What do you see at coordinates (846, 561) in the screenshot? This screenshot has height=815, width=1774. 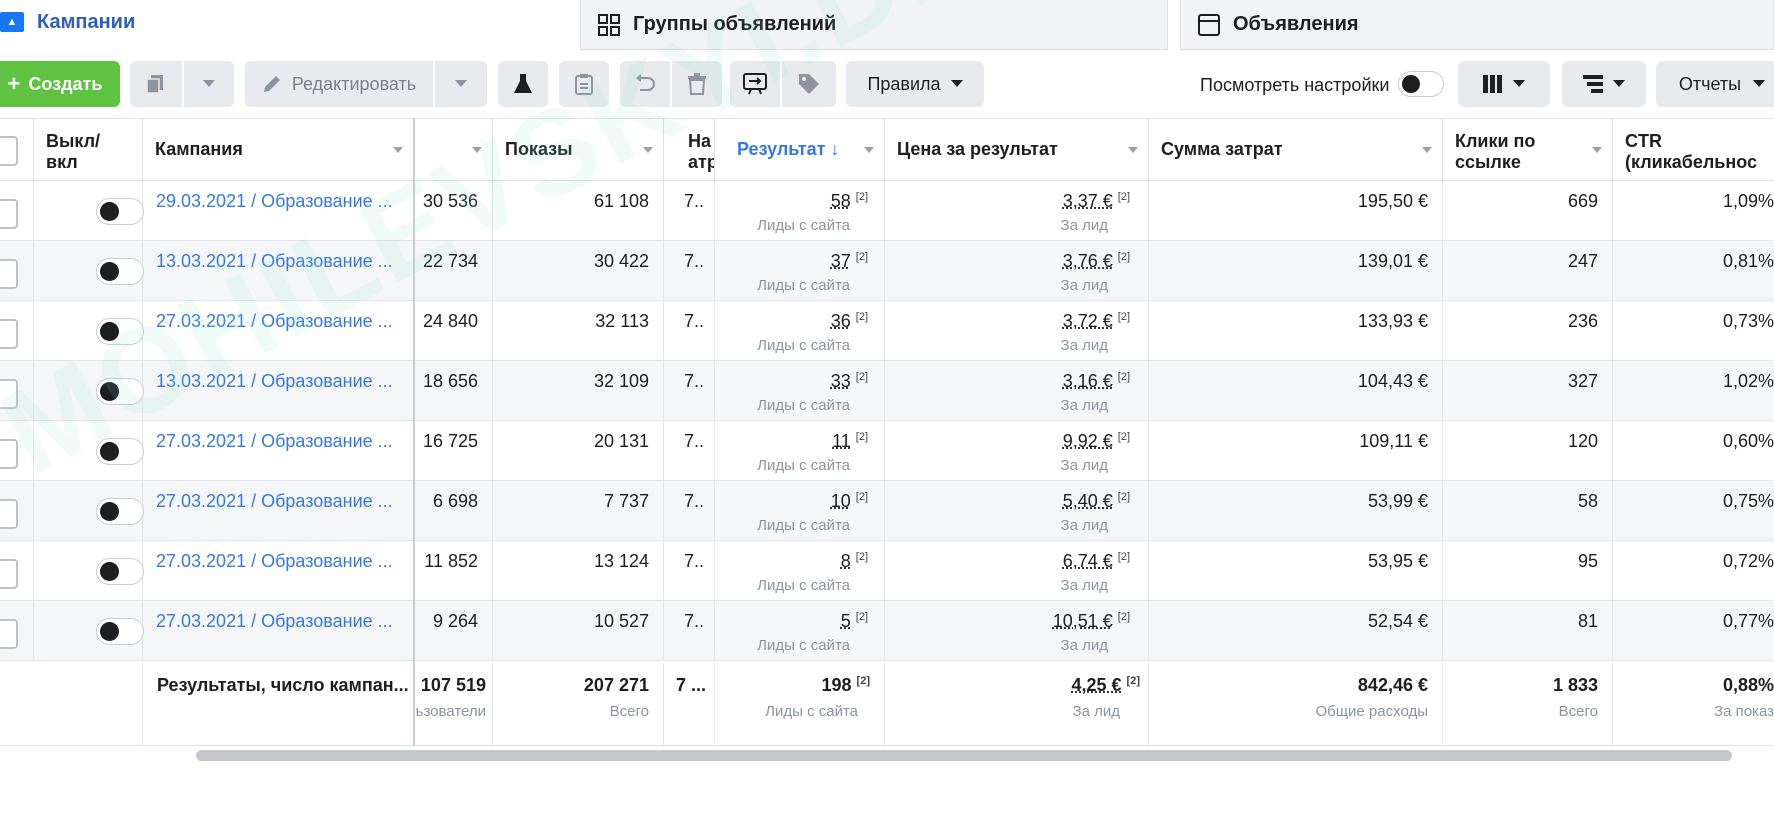 I see `result-value: 8` at bounding box center [846, 561].